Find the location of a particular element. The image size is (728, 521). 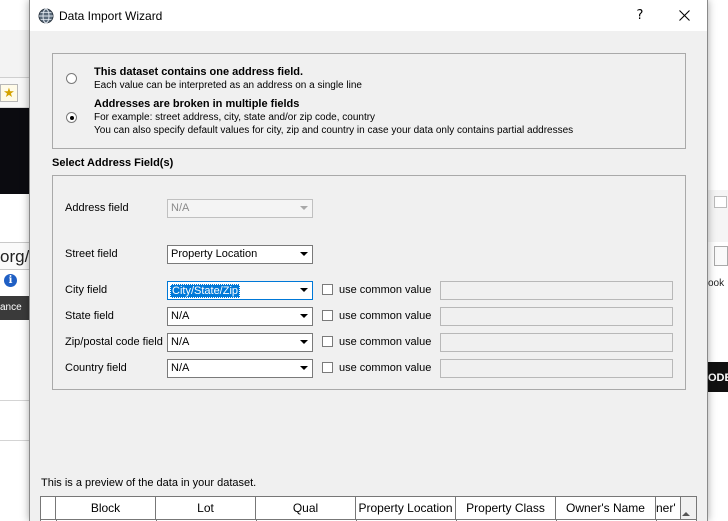

country-common-label: use common value is located at coordinates (385, 368).